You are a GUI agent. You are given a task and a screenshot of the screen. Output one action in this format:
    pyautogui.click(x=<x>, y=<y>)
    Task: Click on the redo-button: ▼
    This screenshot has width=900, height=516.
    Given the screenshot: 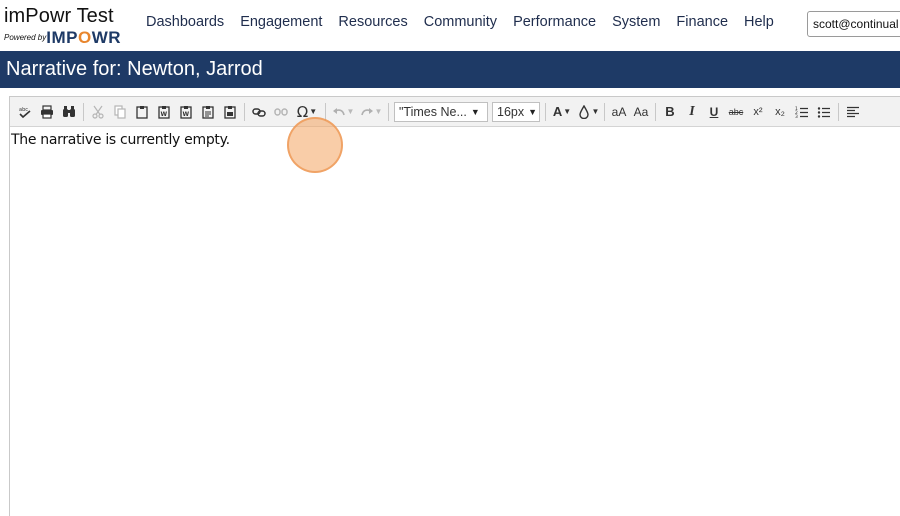 What is the action you would take?
    pyautogui.click(x=371, y=112)
    